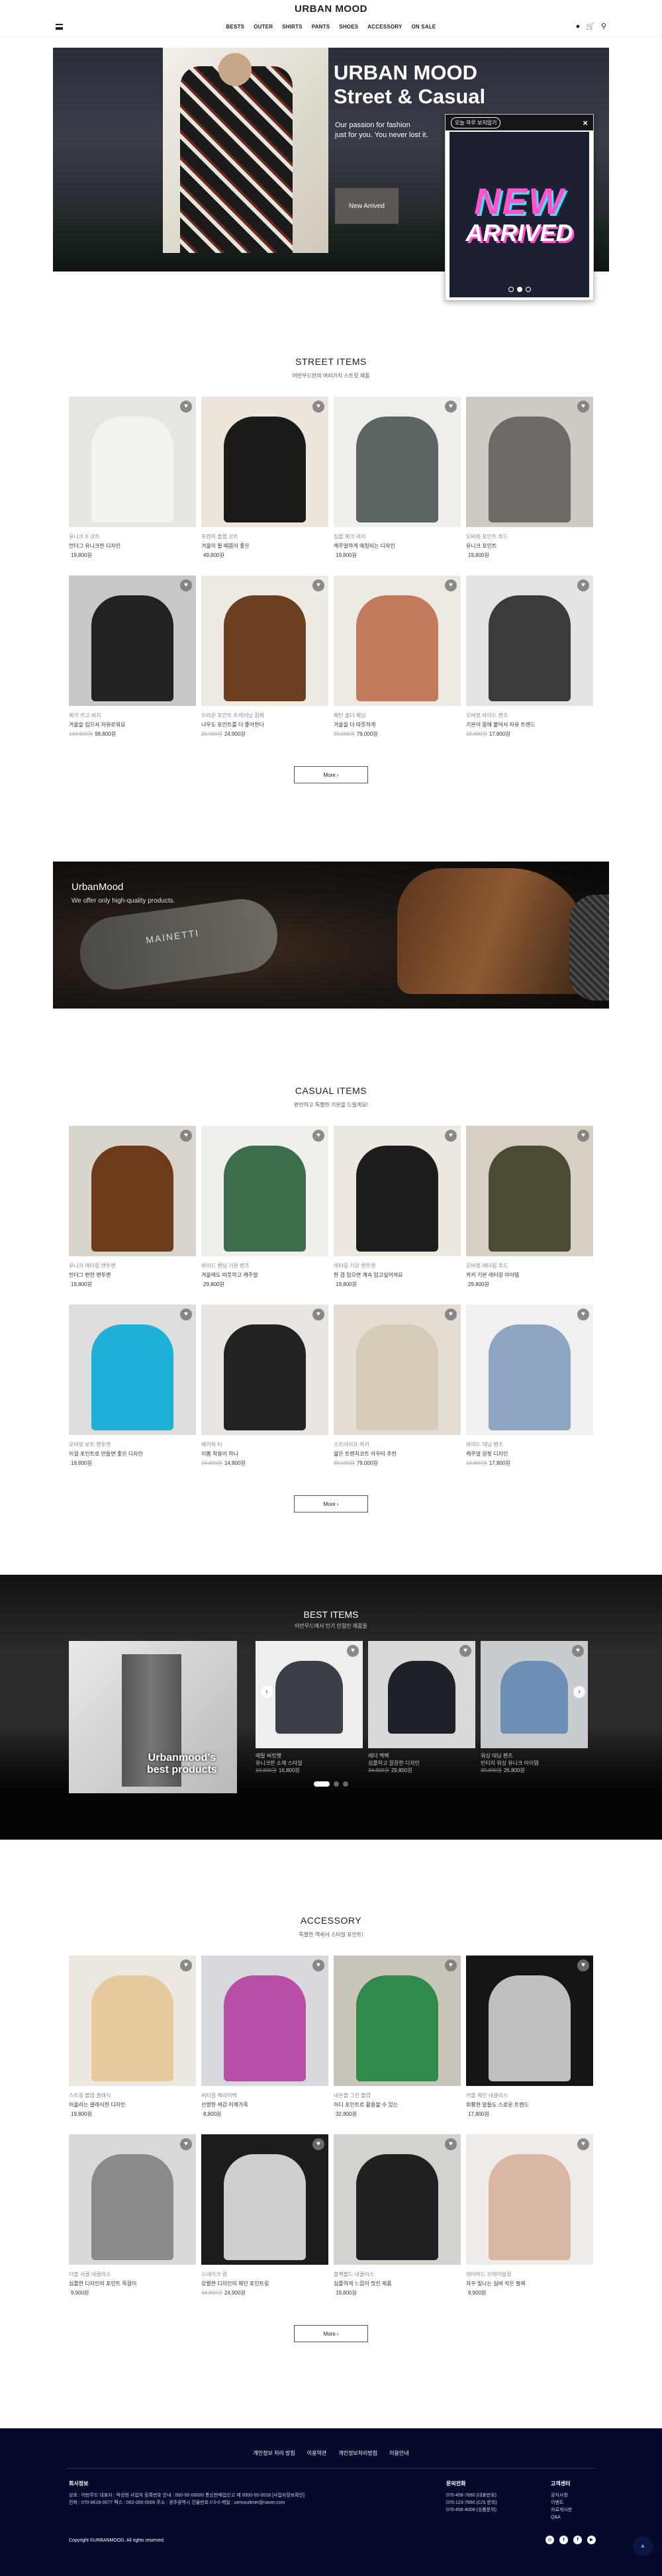 Image resolution: width=662 pixels, height=2576 pixels. I want to click on best-feature-image: Urbanmood's best products, so click(153, 1717).